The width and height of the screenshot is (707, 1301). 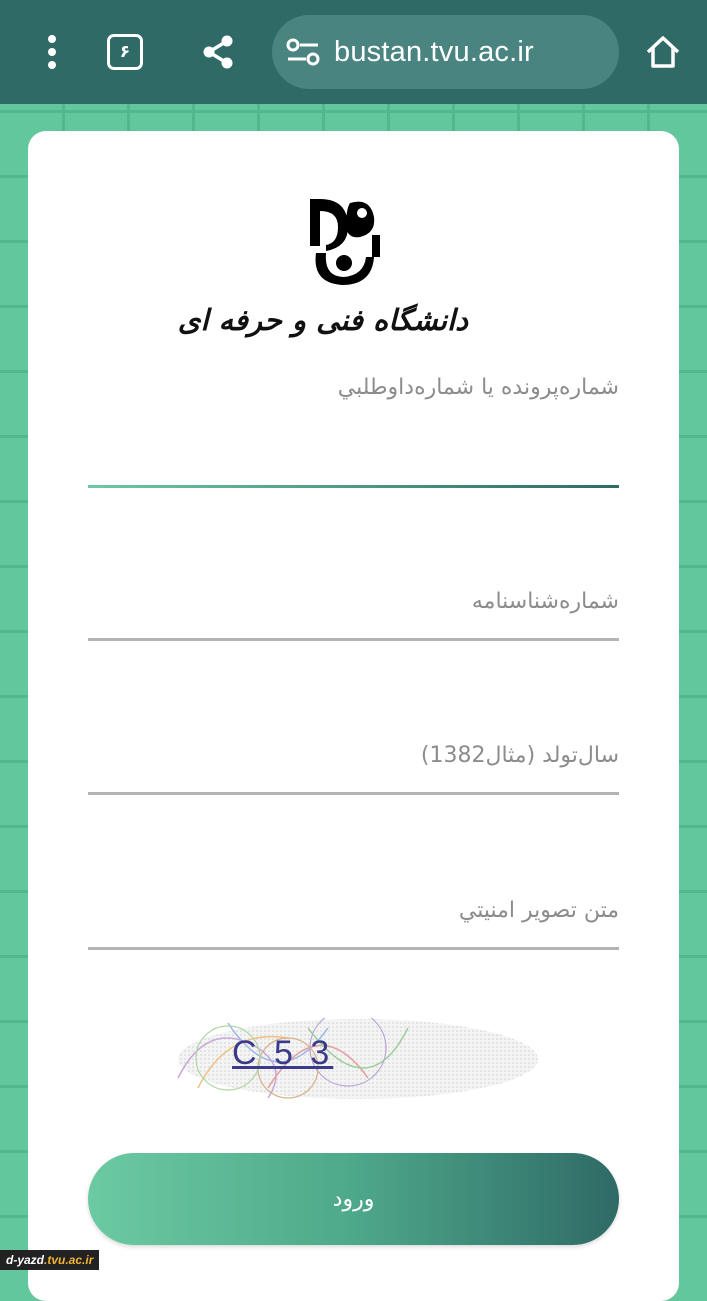 I want to click on captcha-image: C 5 3, so click(x=353, y=1054).